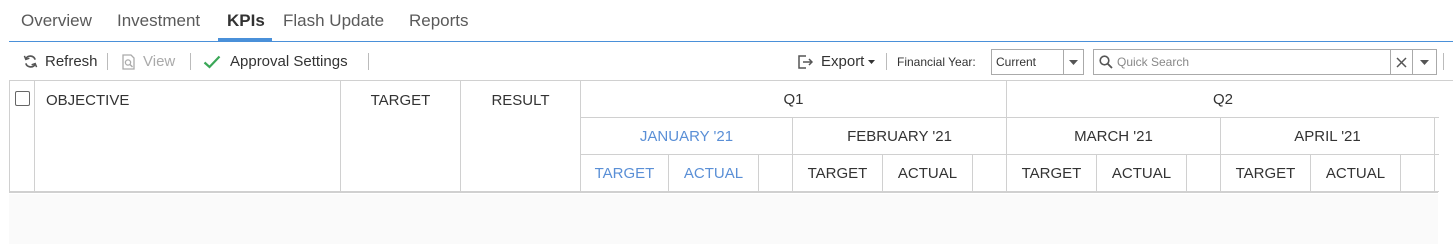  I want to click on subheader-march-extra, so click(1204, 173).